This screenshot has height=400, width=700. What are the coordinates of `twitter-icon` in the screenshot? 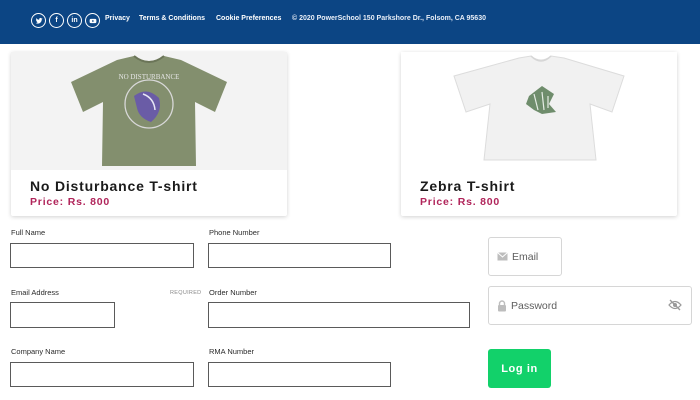 It's located at (38, 20).